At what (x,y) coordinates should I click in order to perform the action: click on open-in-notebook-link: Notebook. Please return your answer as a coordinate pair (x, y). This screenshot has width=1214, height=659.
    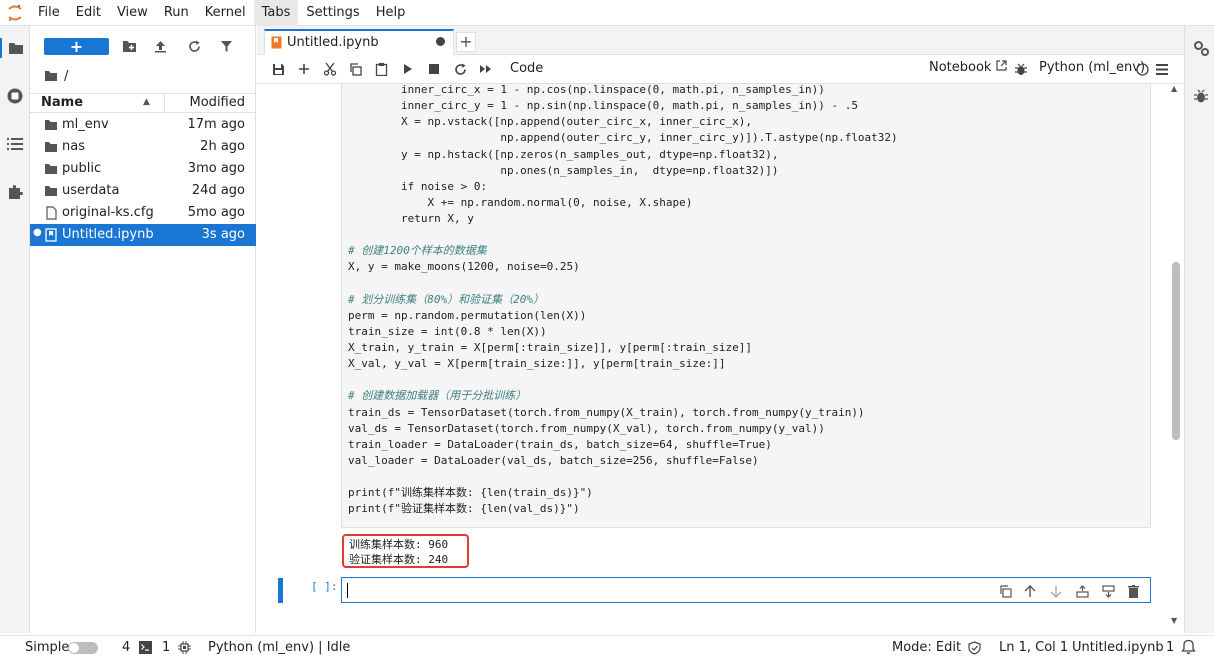
    Looking at the image, I should click on (968, 67).